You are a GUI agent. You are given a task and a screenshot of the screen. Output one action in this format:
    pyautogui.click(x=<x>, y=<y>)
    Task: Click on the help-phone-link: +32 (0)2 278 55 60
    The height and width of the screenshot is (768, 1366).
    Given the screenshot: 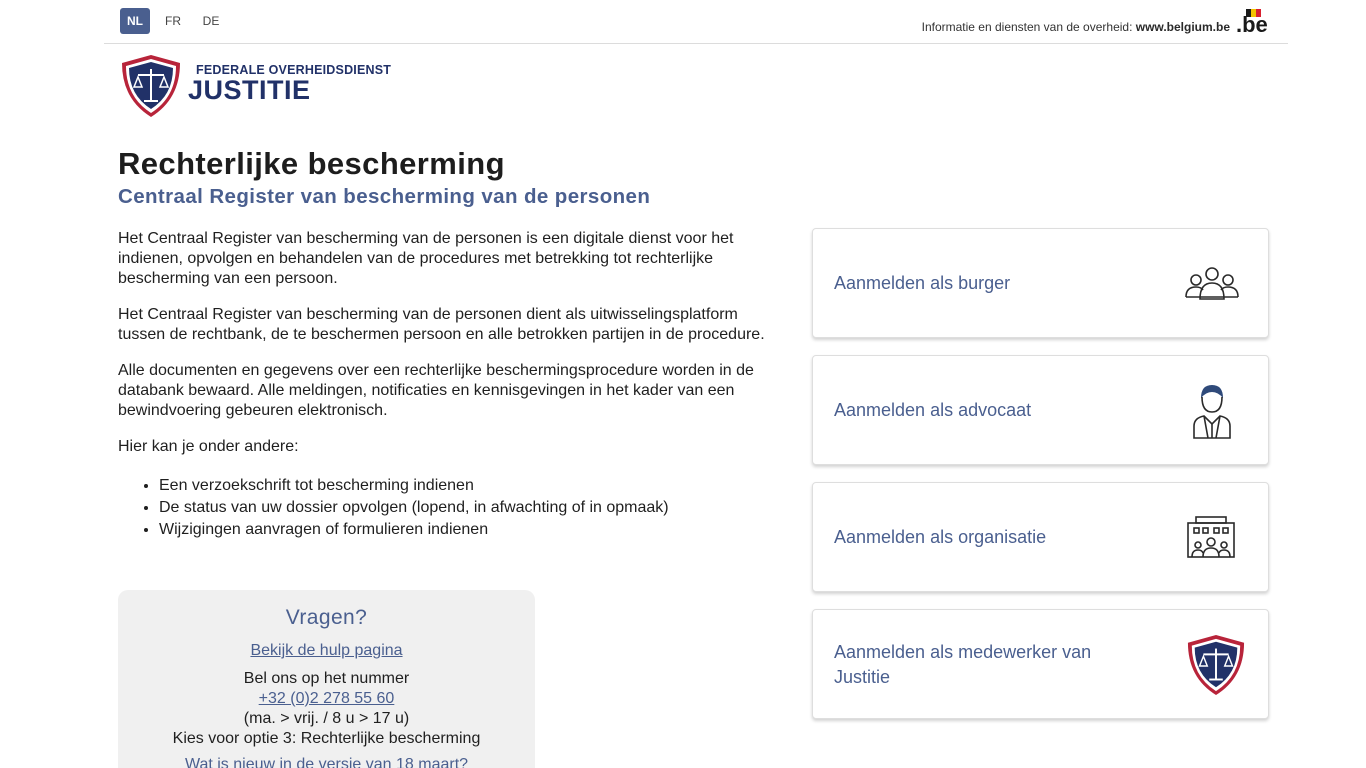 What is the action you would take?
    pyautogui.click(x=327, y=698)
    